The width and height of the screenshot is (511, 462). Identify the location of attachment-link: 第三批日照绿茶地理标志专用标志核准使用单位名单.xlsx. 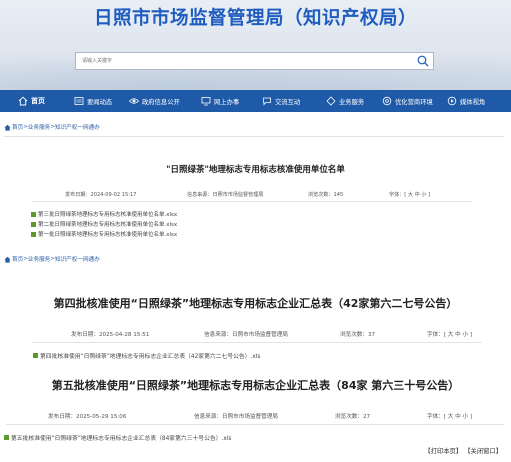
(104, 214).